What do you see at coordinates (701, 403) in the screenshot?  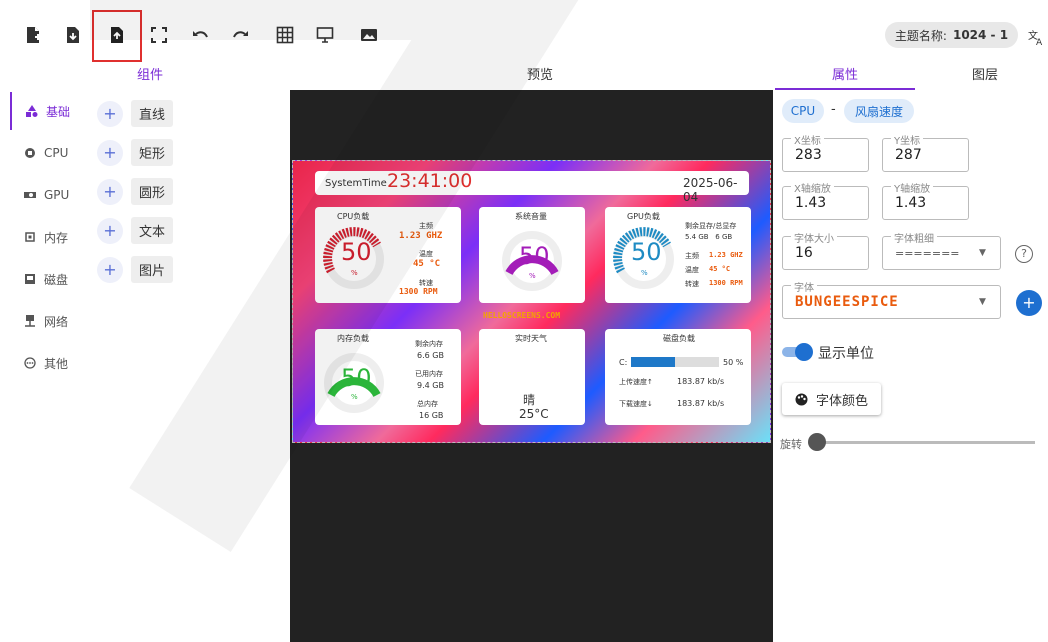 I see `disk-down: 183.87 kb/s` at bounding box center [701, 403].